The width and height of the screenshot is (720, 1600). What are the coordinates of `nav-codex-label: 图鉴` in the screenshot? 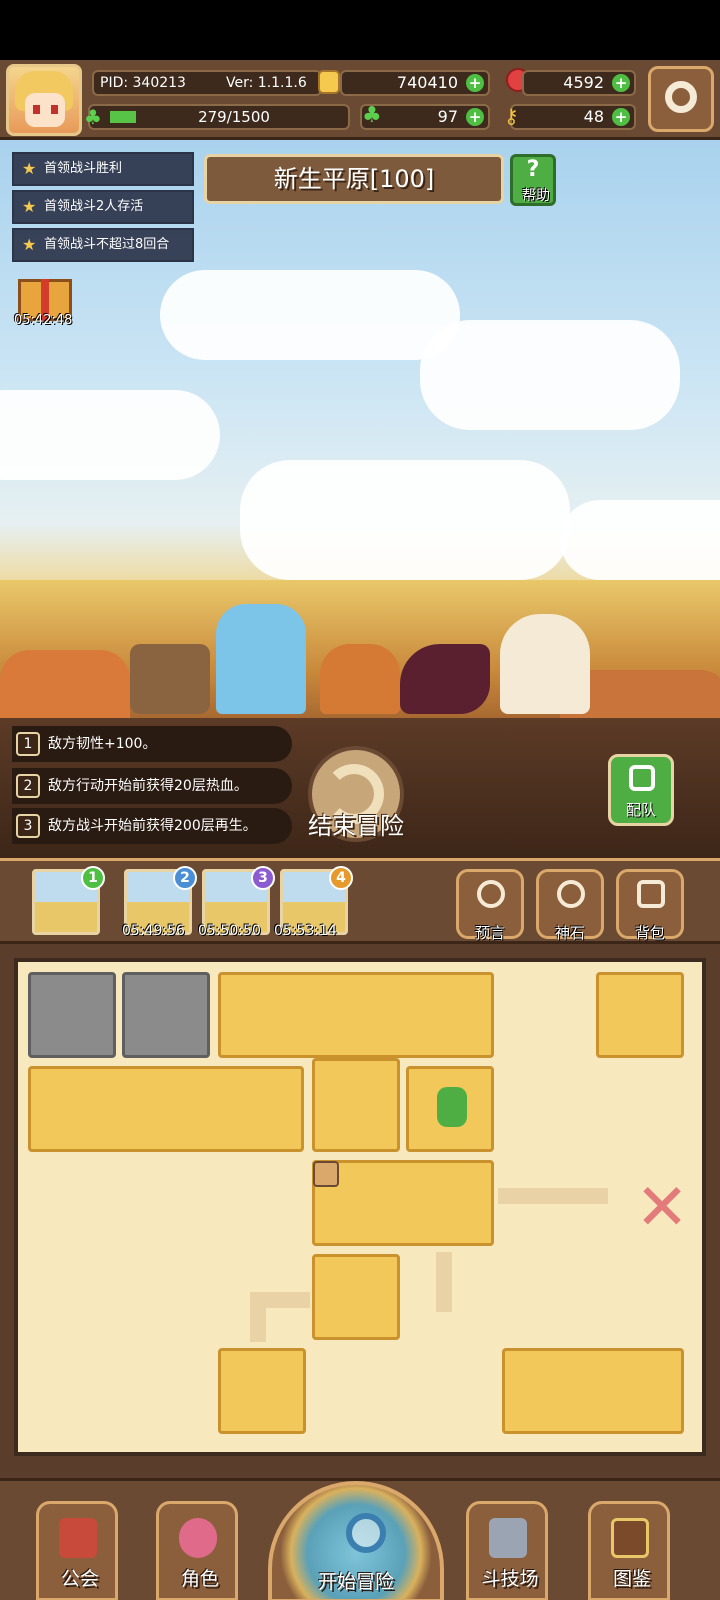 It's located at (631, 1579).